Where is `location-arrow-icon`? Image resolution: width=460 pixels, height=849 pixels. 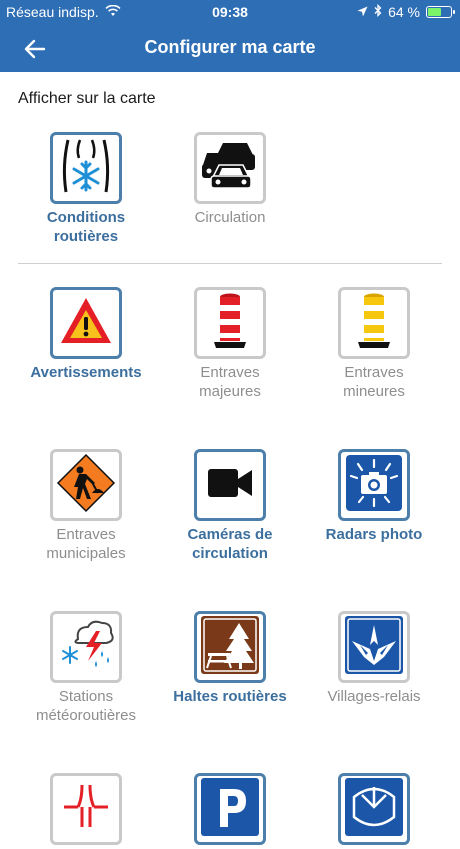 location-arrow-icon is located at coordinates (362, 12).